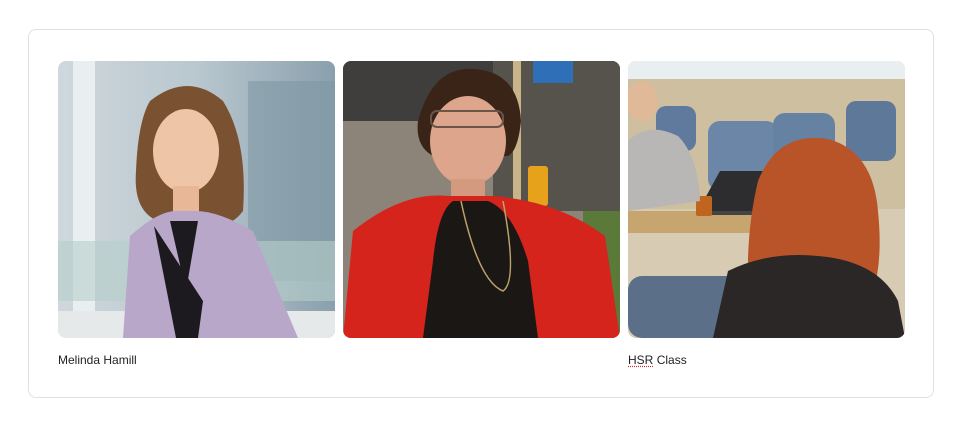  What do you see at coordinates (671, 360) in the screenshot?
I see `caption-word-class: Class` at bounding box center [671, 360].